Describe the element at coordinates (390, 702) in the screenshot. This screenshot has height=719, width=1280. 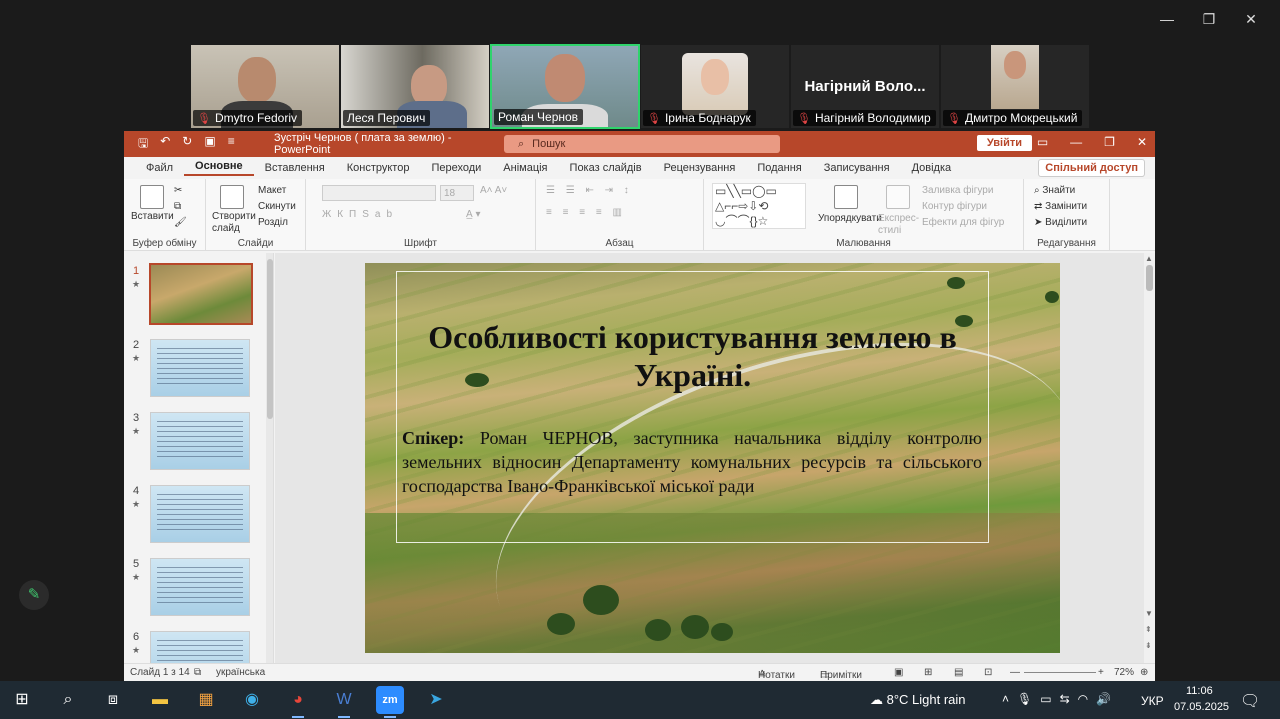
I see `zoom-icon: zm` at that location.